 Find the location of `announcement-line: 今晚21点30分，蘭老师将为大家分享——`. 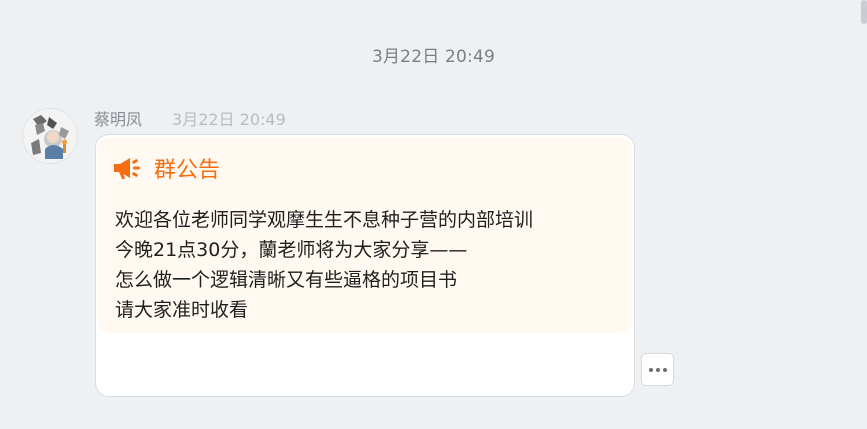

announcement-line: 今晚21点30分，蘭老师将为大家分享—— is located at coordinates (291, 250).